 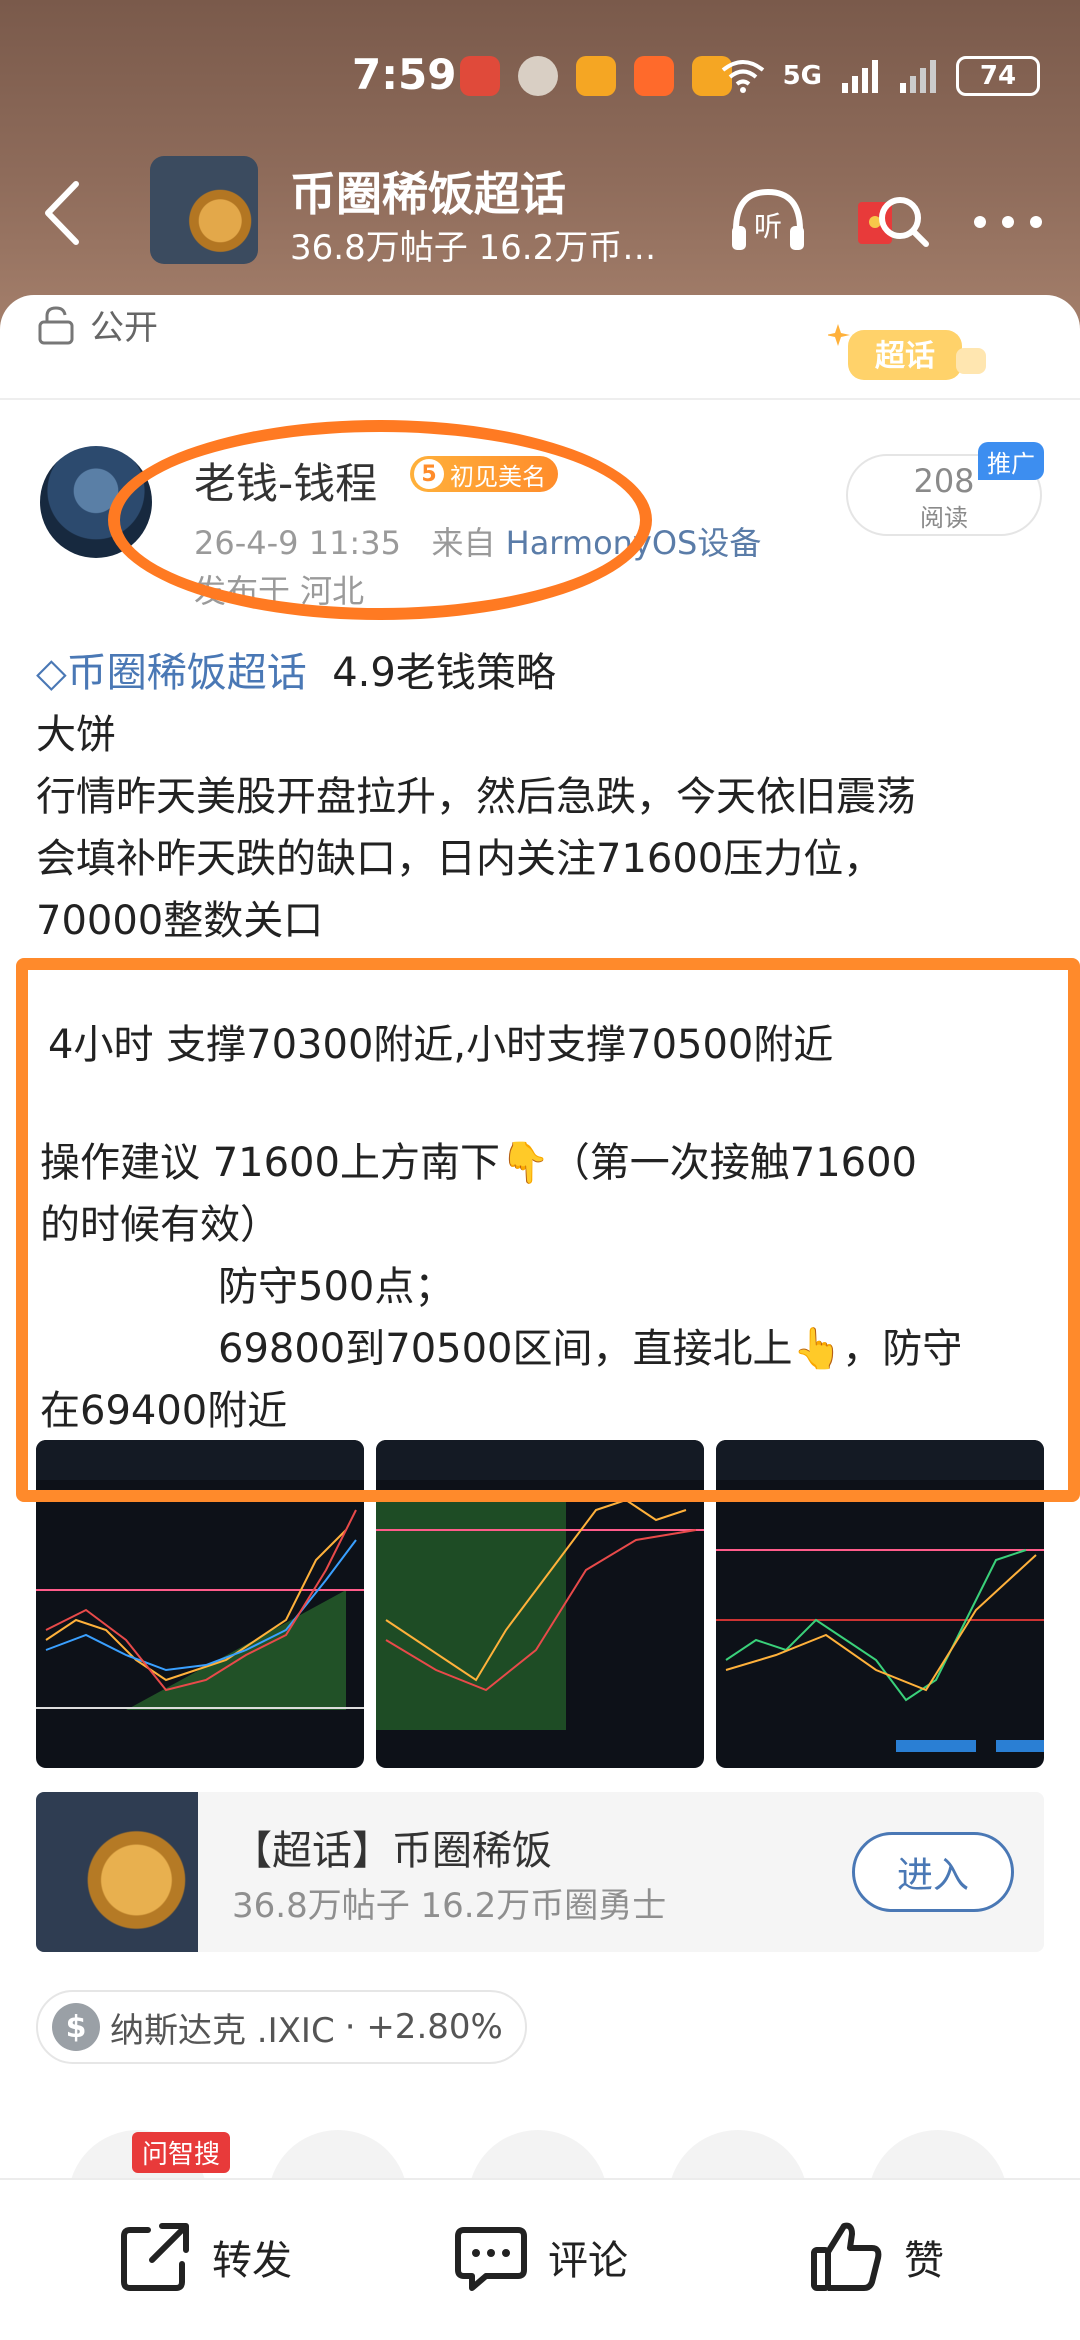 What do you see at coordinates (404, 74) in the screenshot?
I see `status-time: 7:59` at bounding box center [404, 74].